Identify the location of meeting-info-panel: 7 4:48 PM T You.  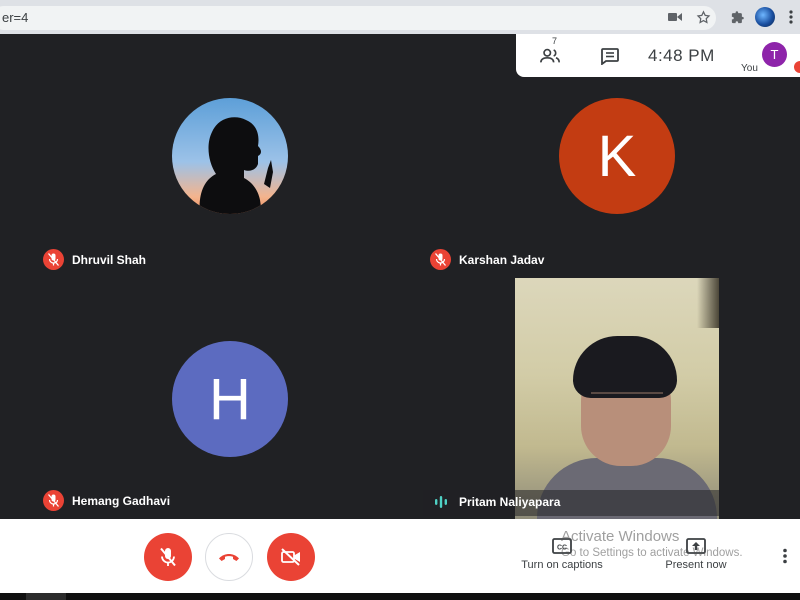
(658, 55).